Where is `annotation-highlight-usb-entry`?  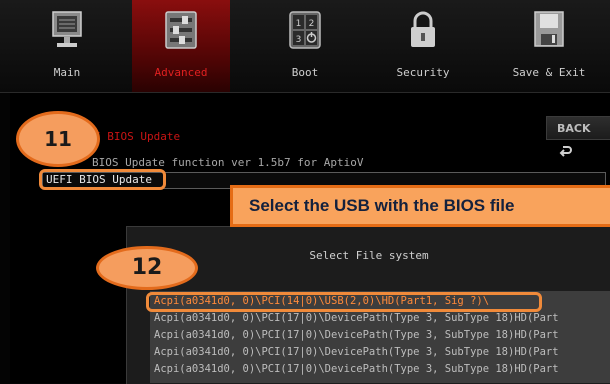 annotation-highlight-usb-entry is located at coordinates (344, 302).